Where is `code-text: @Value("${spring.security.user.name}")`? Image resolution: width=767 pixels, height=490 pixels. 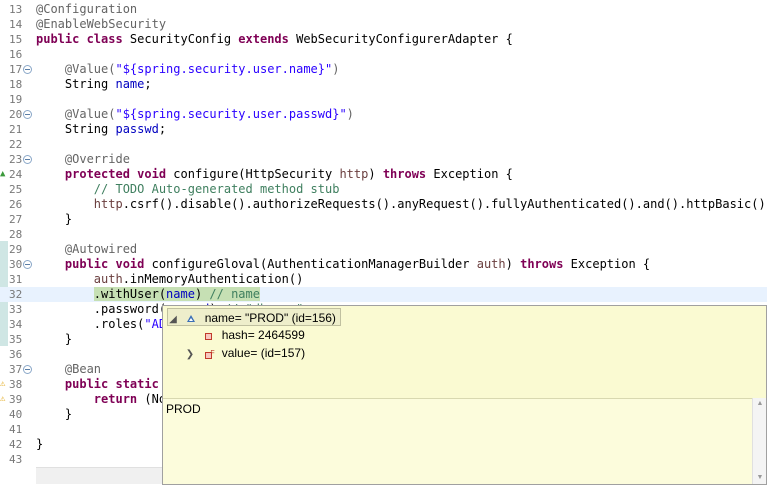 code-text: @Value("${spring.security.user.name}") is located at coordinates (188, 69).